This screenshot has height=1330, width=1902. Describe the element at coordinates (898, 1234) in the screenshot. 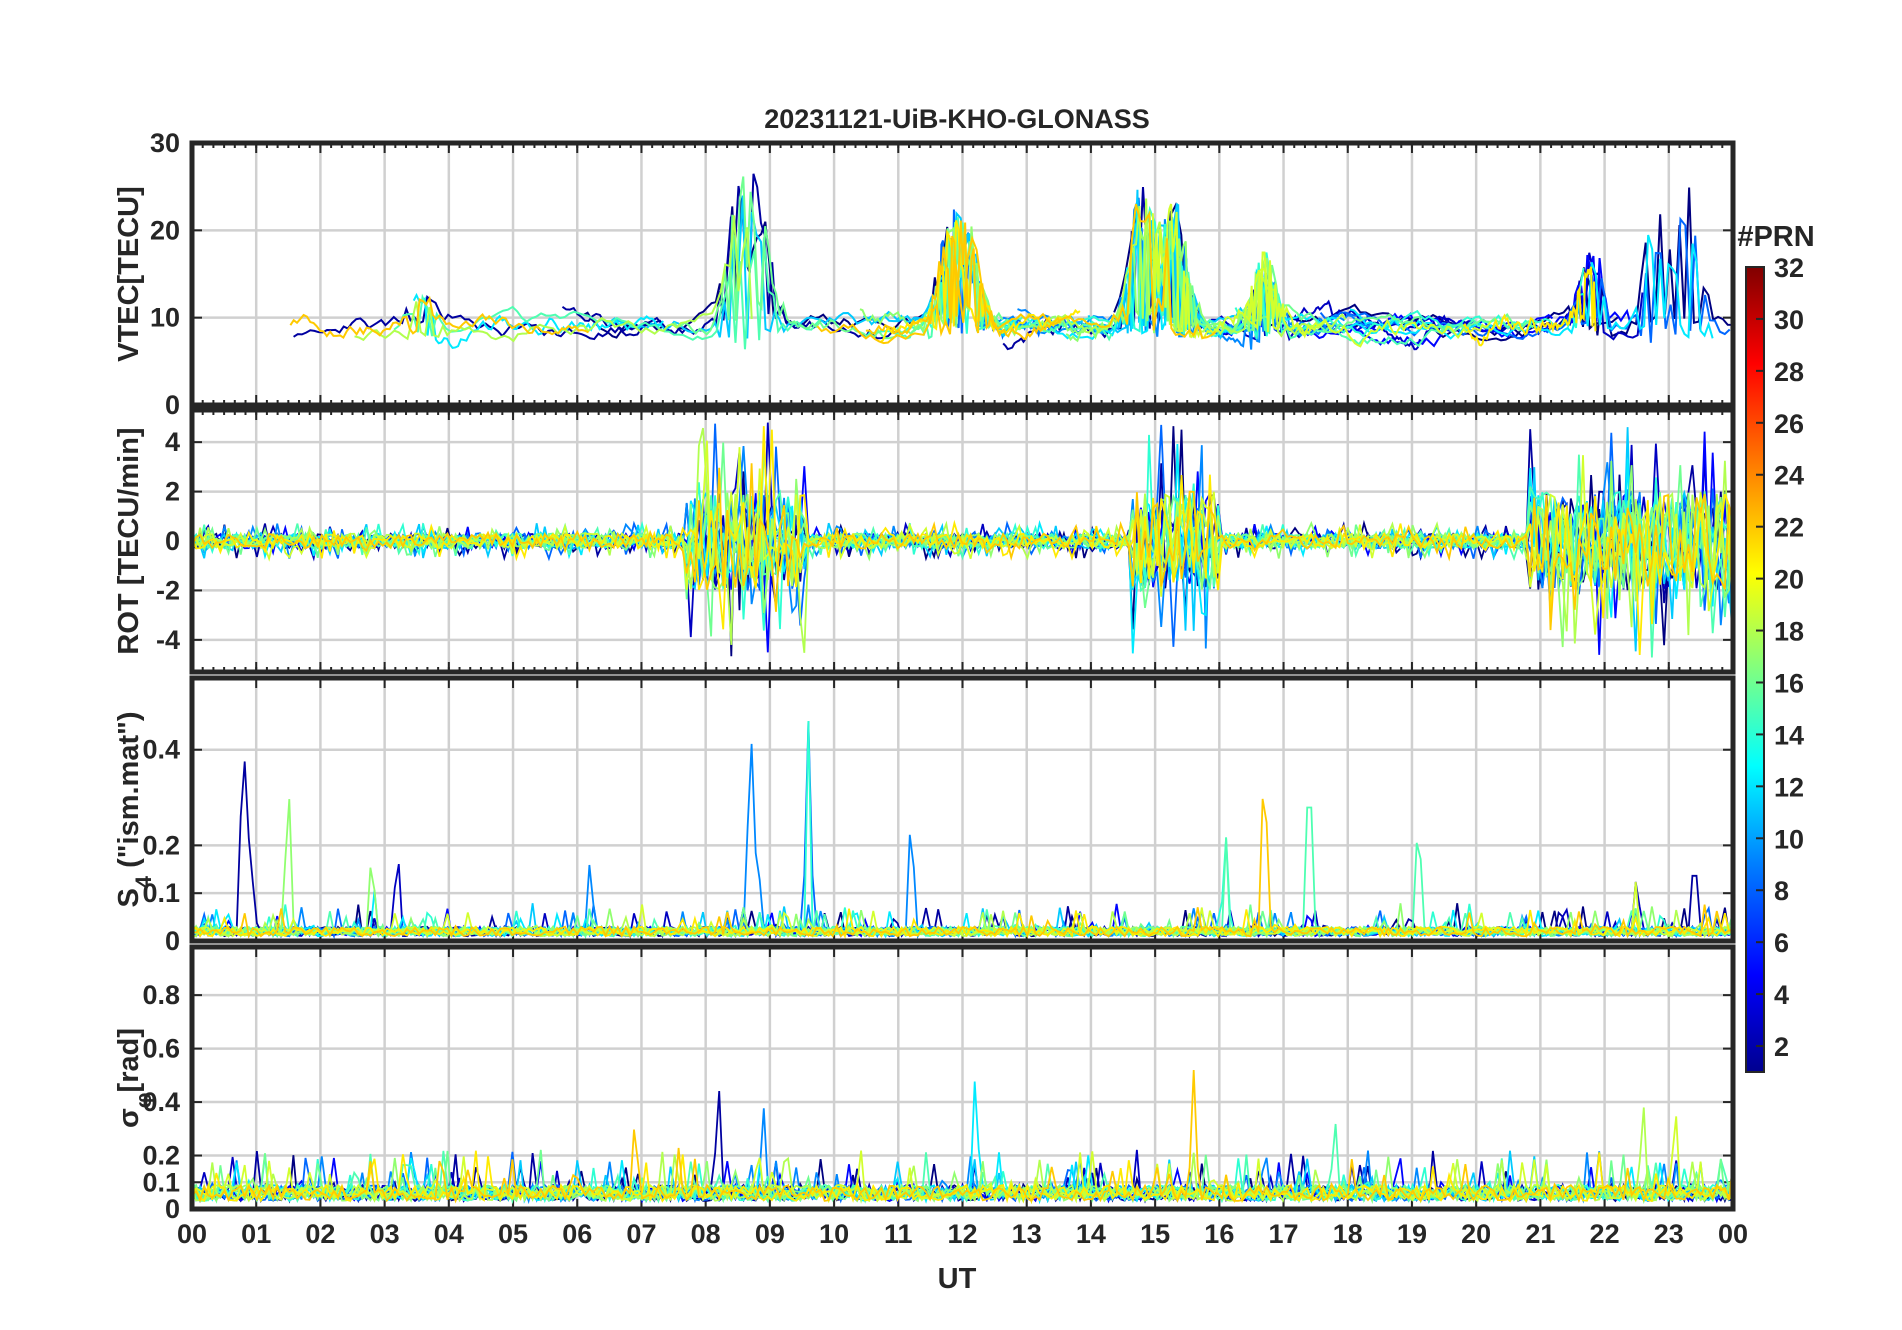

I see `x-tick-label: 11` at that location.